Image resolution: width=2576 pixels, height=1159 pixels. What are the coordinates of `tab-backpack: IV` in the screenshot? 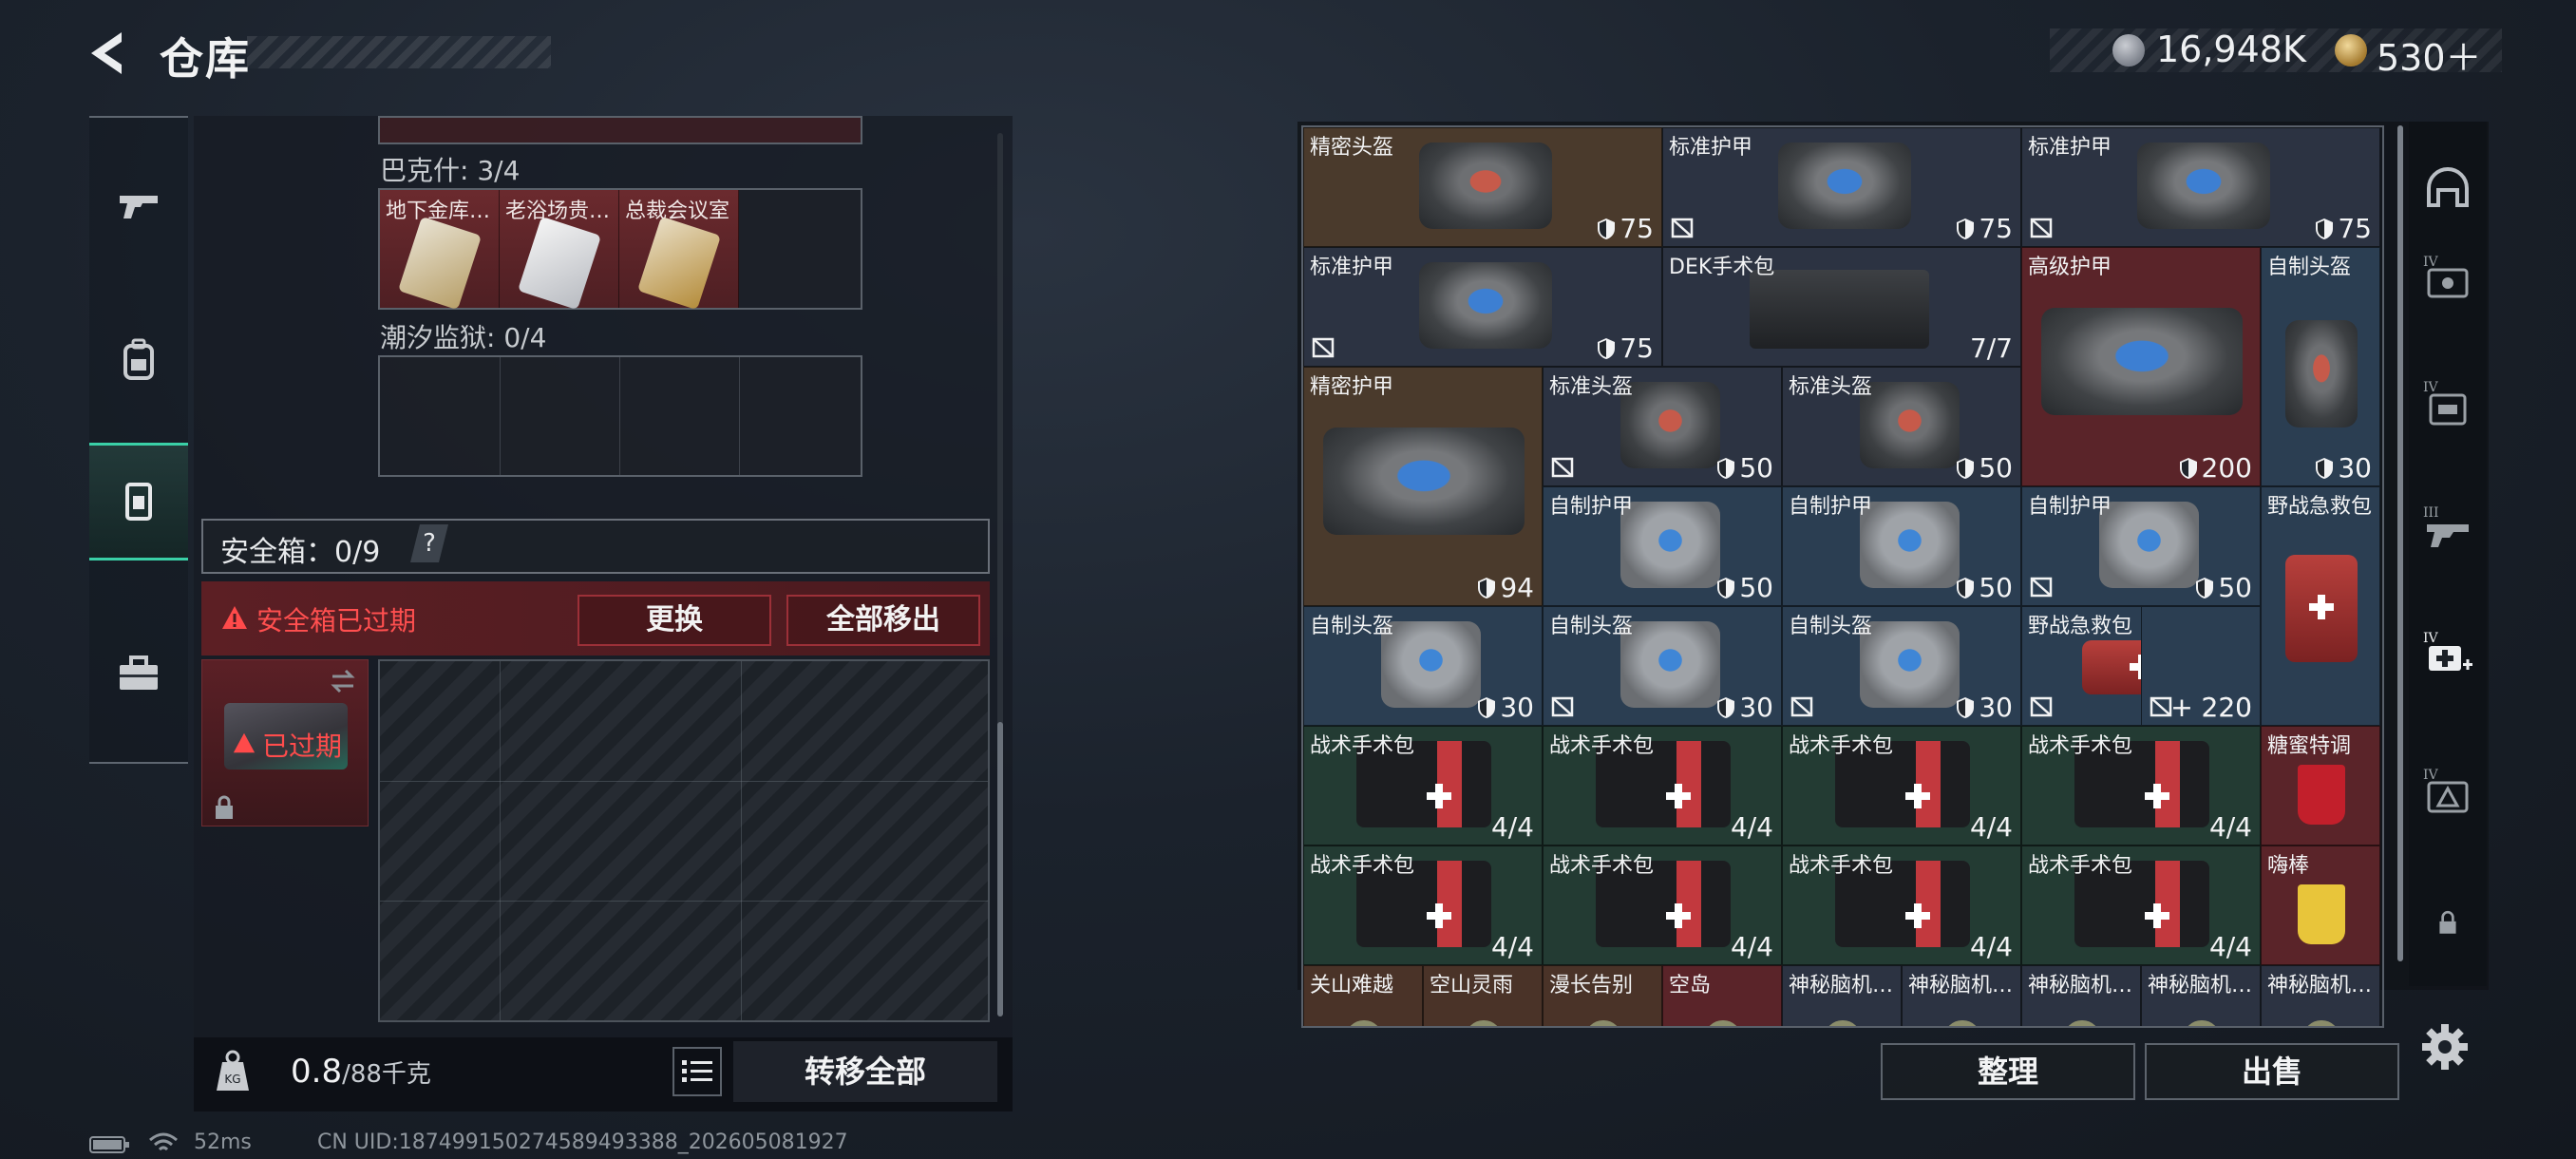 It's located at (2448, 404).